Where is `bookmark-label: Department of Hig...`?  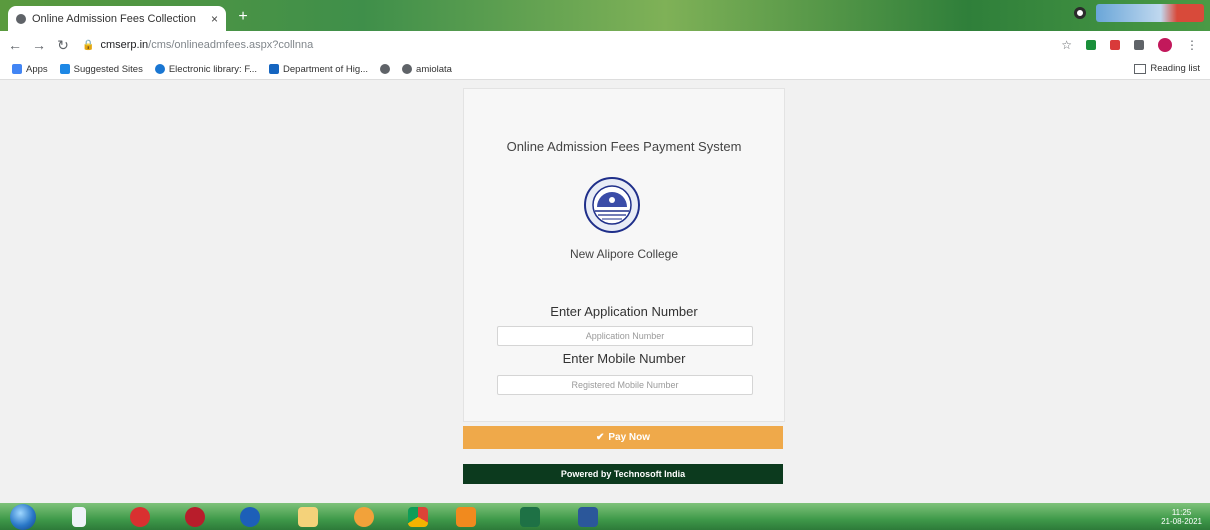 bookmark-label: Department of Hig... is located at coordinates (326, 69).